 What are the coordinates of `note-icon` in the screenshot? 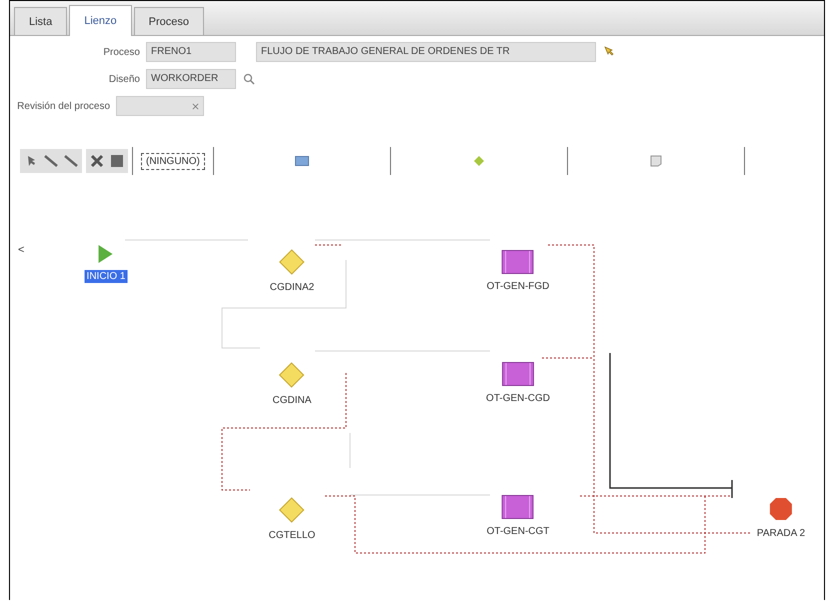 It's located at (655, 161).